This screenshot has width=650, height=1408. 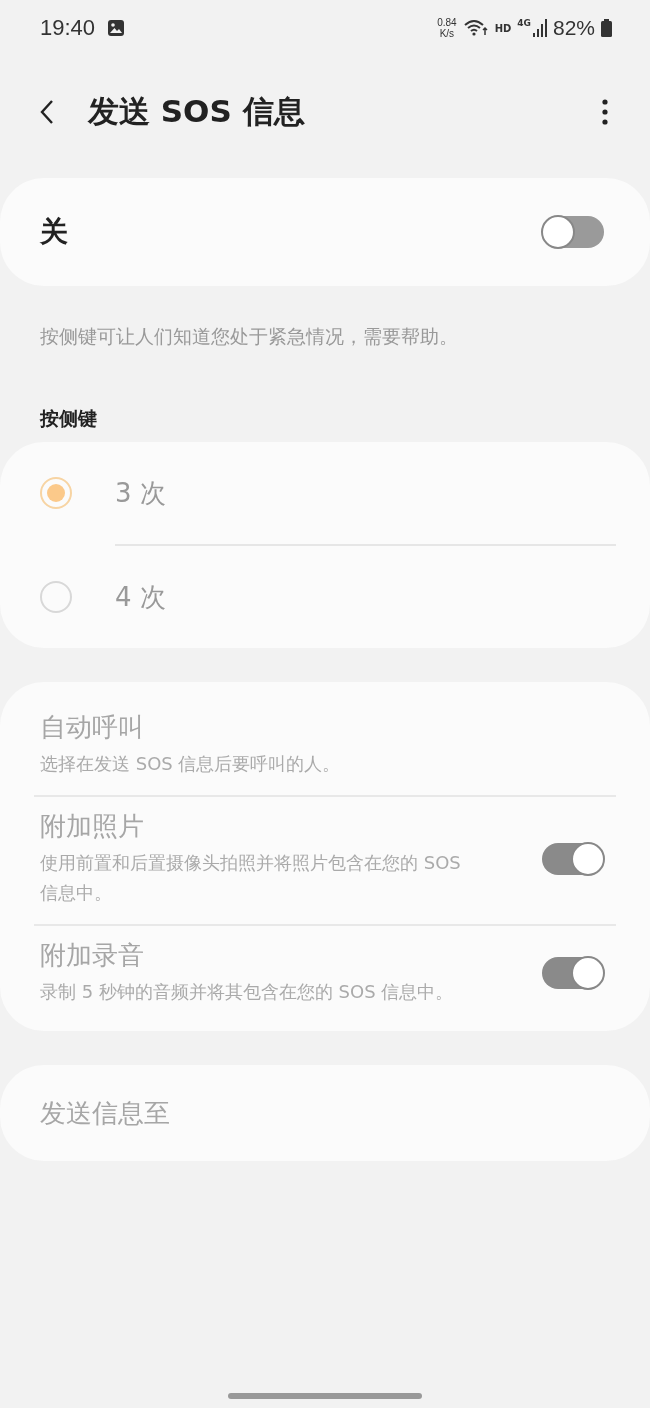 I want to click on status-time: 19:40, so click(x=68, y=28).